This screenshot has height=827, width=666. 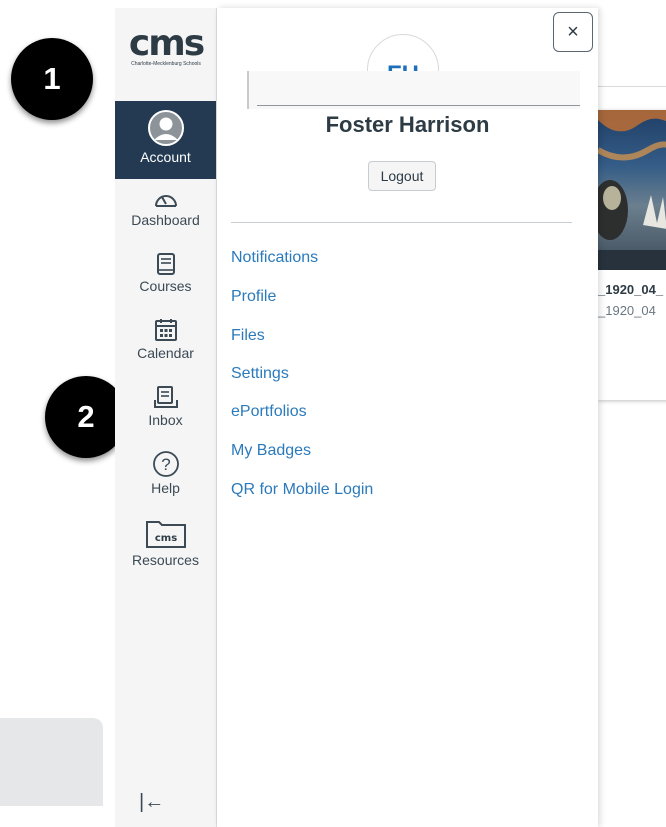 I want to click on nav-item-help: ? Help, so click(x=165, y=478).